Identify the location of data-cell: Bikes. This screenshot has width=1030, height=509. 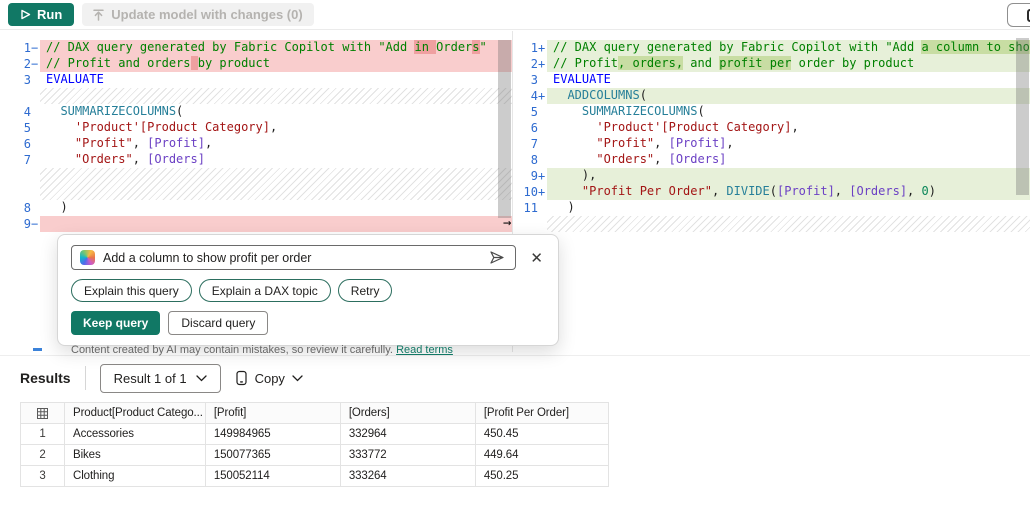
(135, 455).